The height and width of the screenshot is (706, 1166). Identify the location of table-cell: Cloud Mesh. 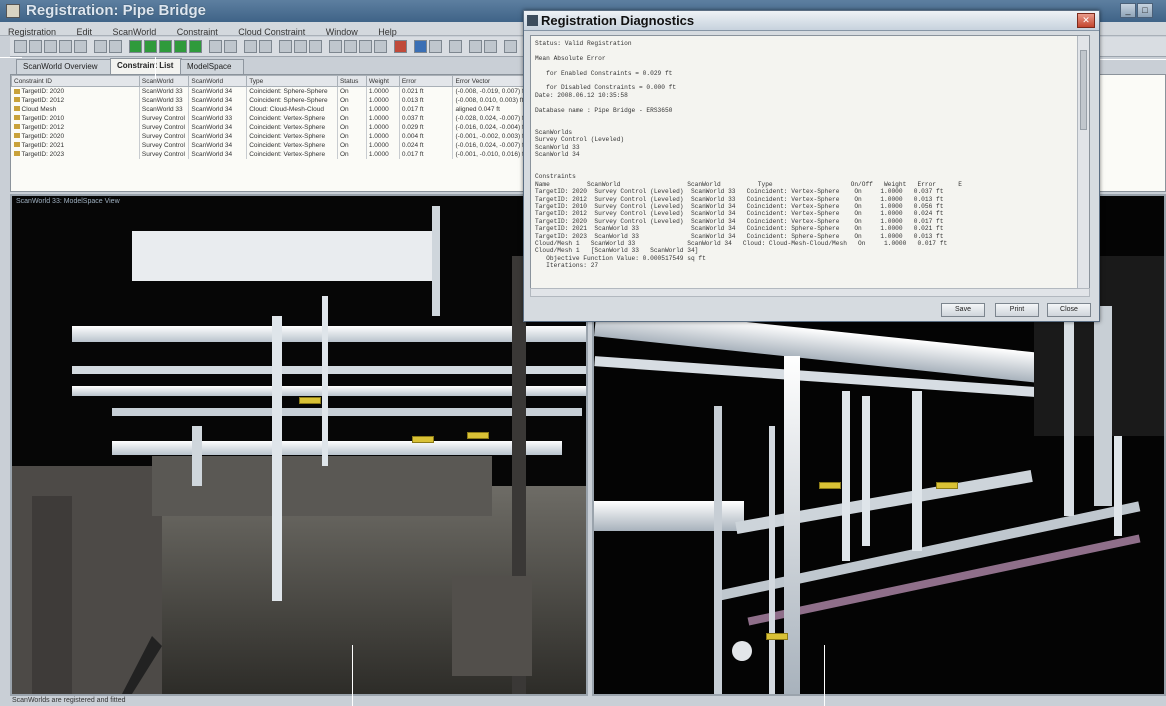
(75, 109).